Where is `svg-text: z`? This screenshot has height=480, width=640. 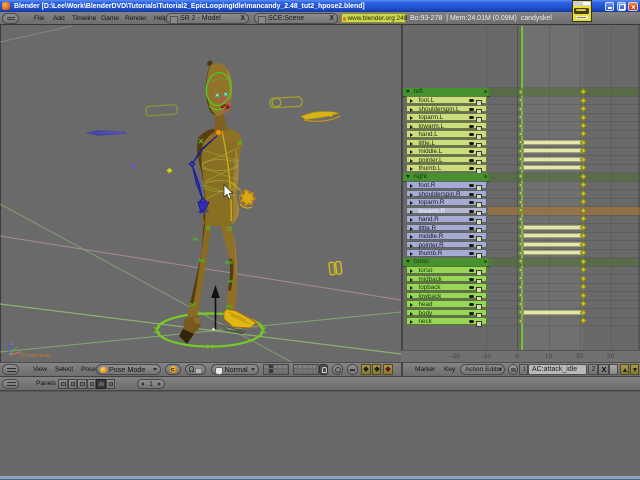 svg-text: z is located at coordinates (12, 344).